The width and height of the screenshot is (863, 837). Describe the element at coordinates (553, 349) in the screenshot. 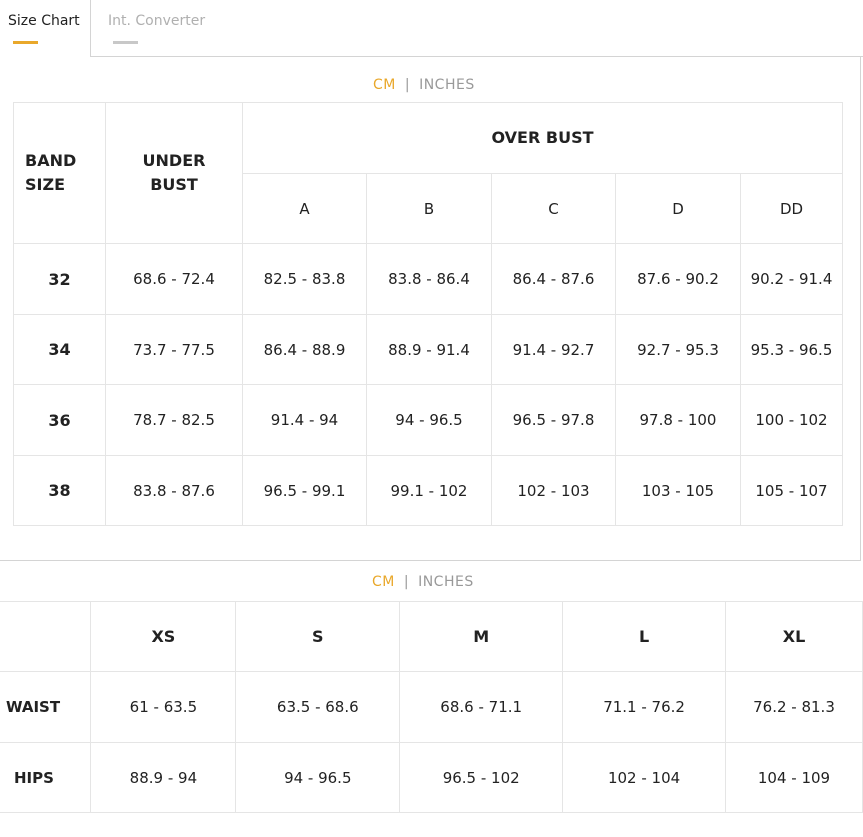

I see `cup-cell: 91.4 - 92.7` at that location.